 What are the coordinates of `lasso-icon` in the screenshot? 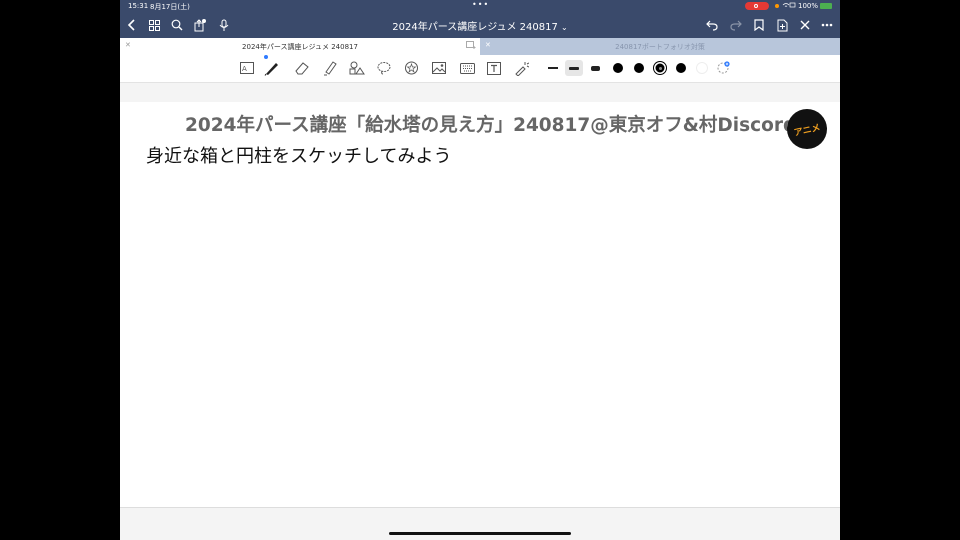 It's located at (384, 68).